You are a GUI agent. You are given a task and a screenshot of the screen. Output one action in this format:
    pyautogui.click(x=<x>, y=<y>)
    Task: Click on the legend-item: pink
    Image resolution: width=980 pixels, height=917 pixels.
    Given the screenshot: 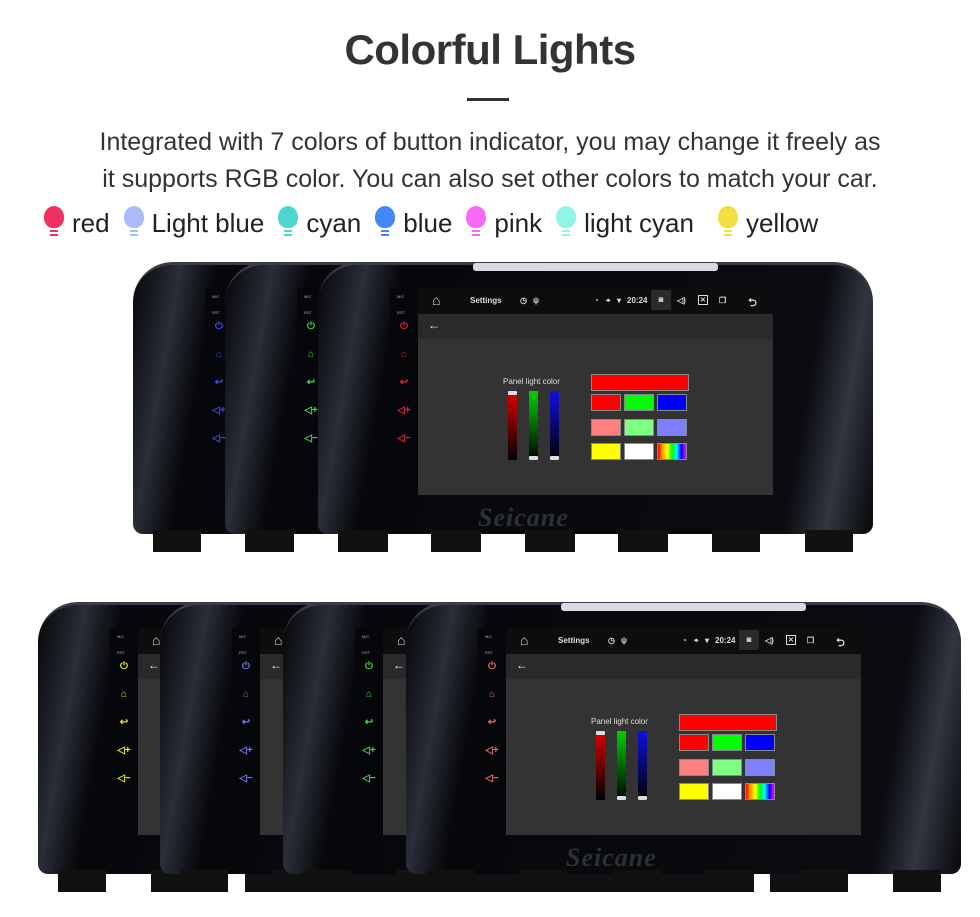 What is the action you would take?
    pyautogui.click(x=504, y=223)
    